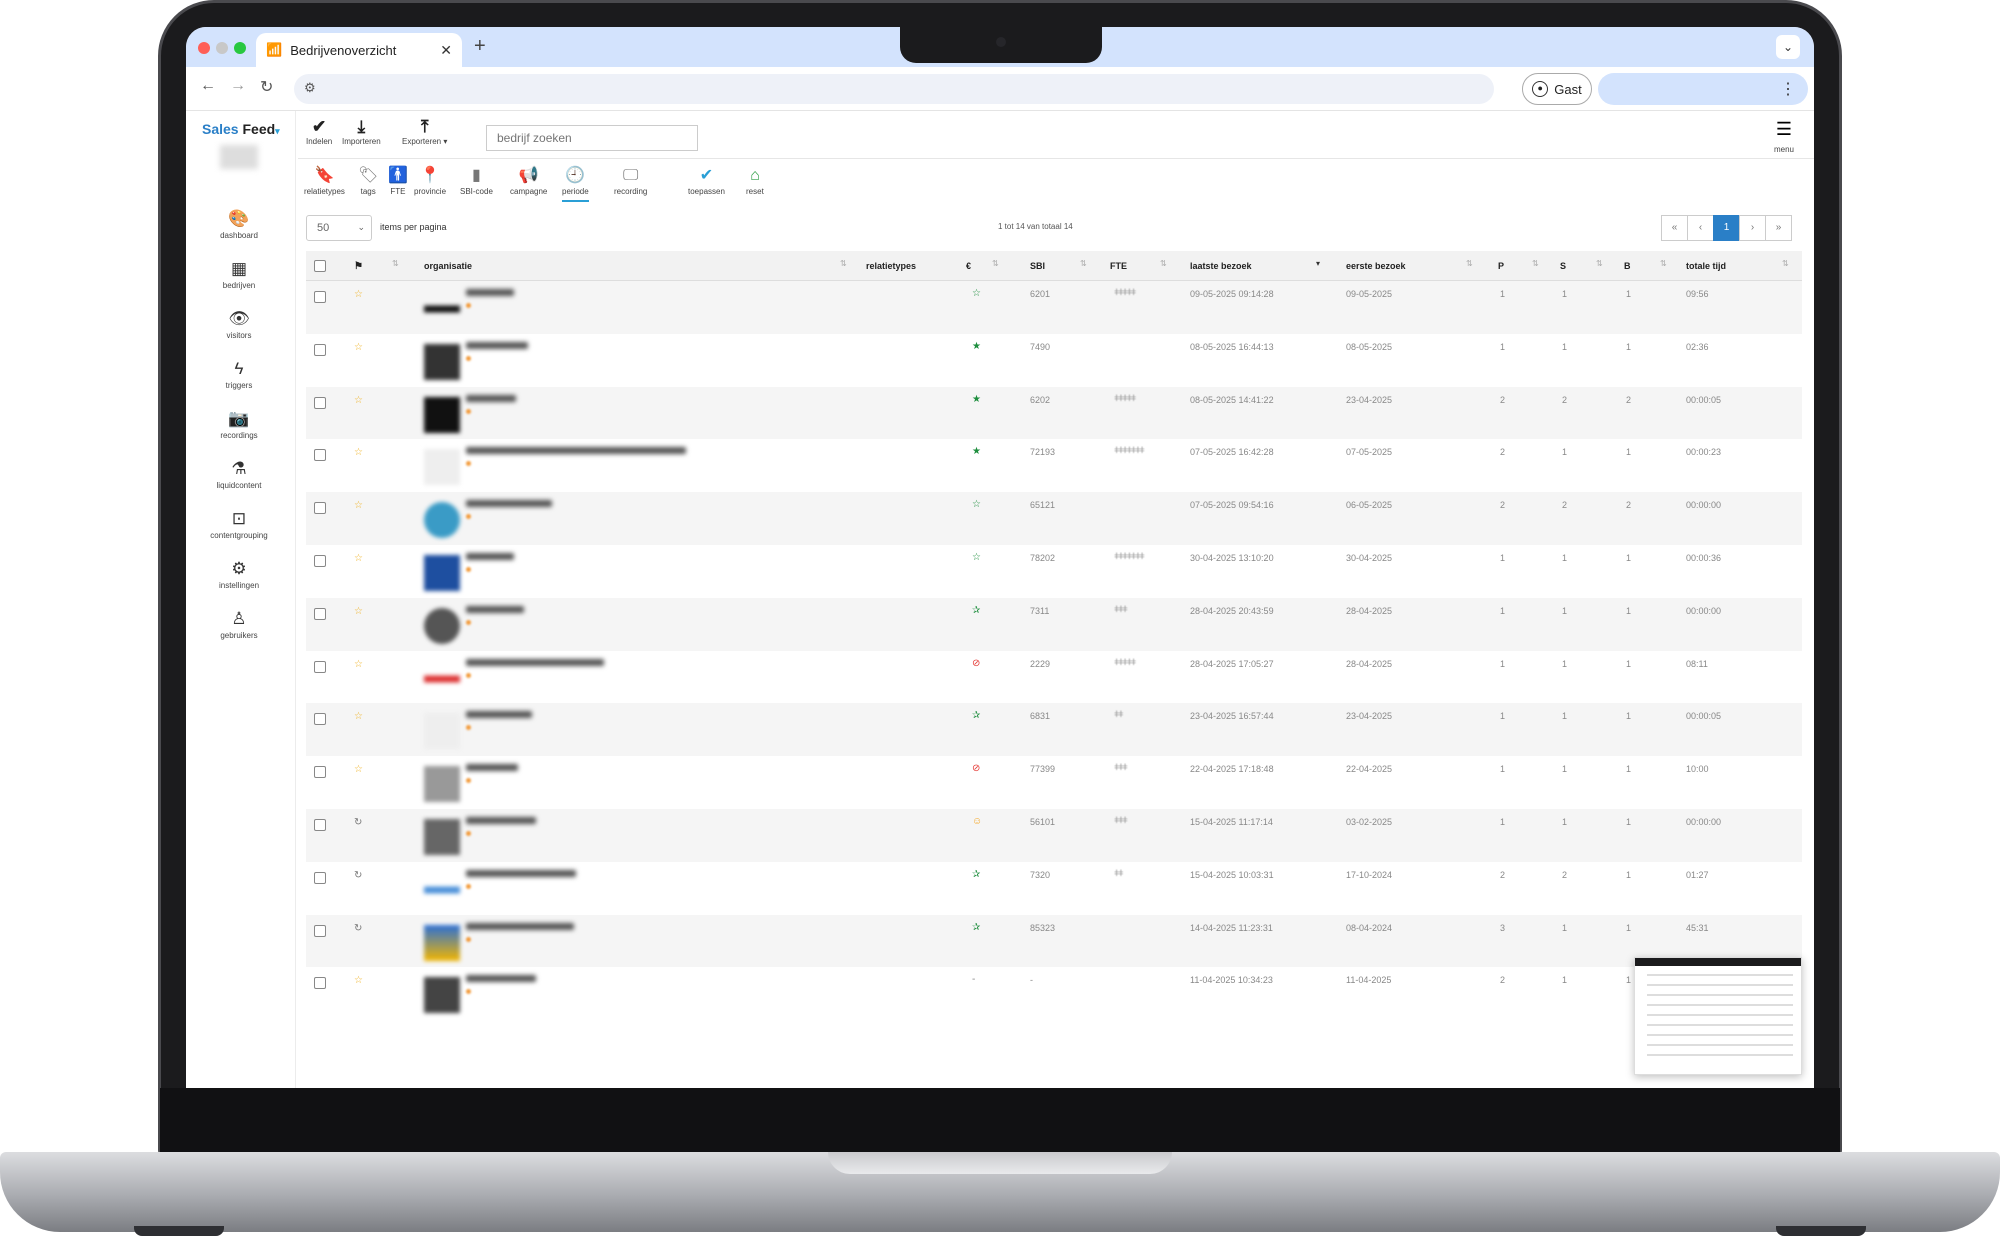  Describe the element at coordinates (208, 86) in the screenshot. I see `back-icon: ←` at that location.